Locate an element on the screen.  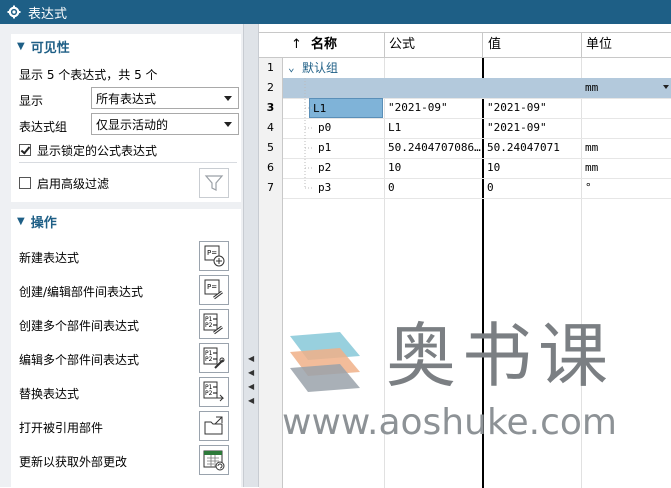
replace-expression-icon: P1=P2= is located at coordinates (214, 391).